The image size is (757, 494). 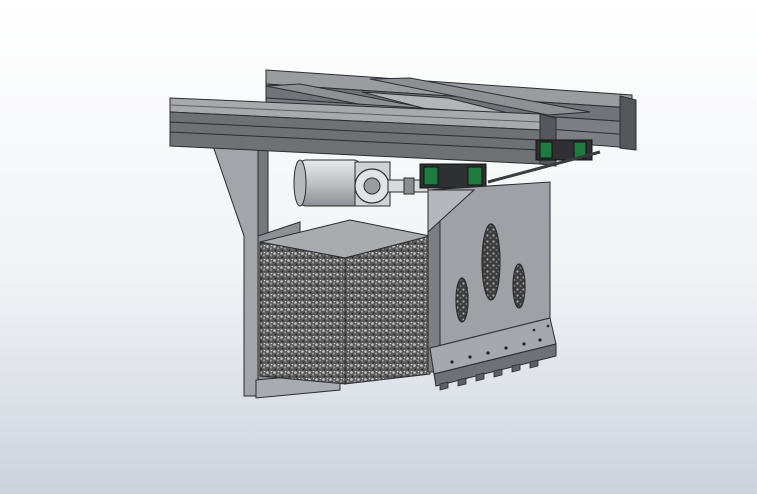 I want to click on slot-large, so click(x=491, y=262).